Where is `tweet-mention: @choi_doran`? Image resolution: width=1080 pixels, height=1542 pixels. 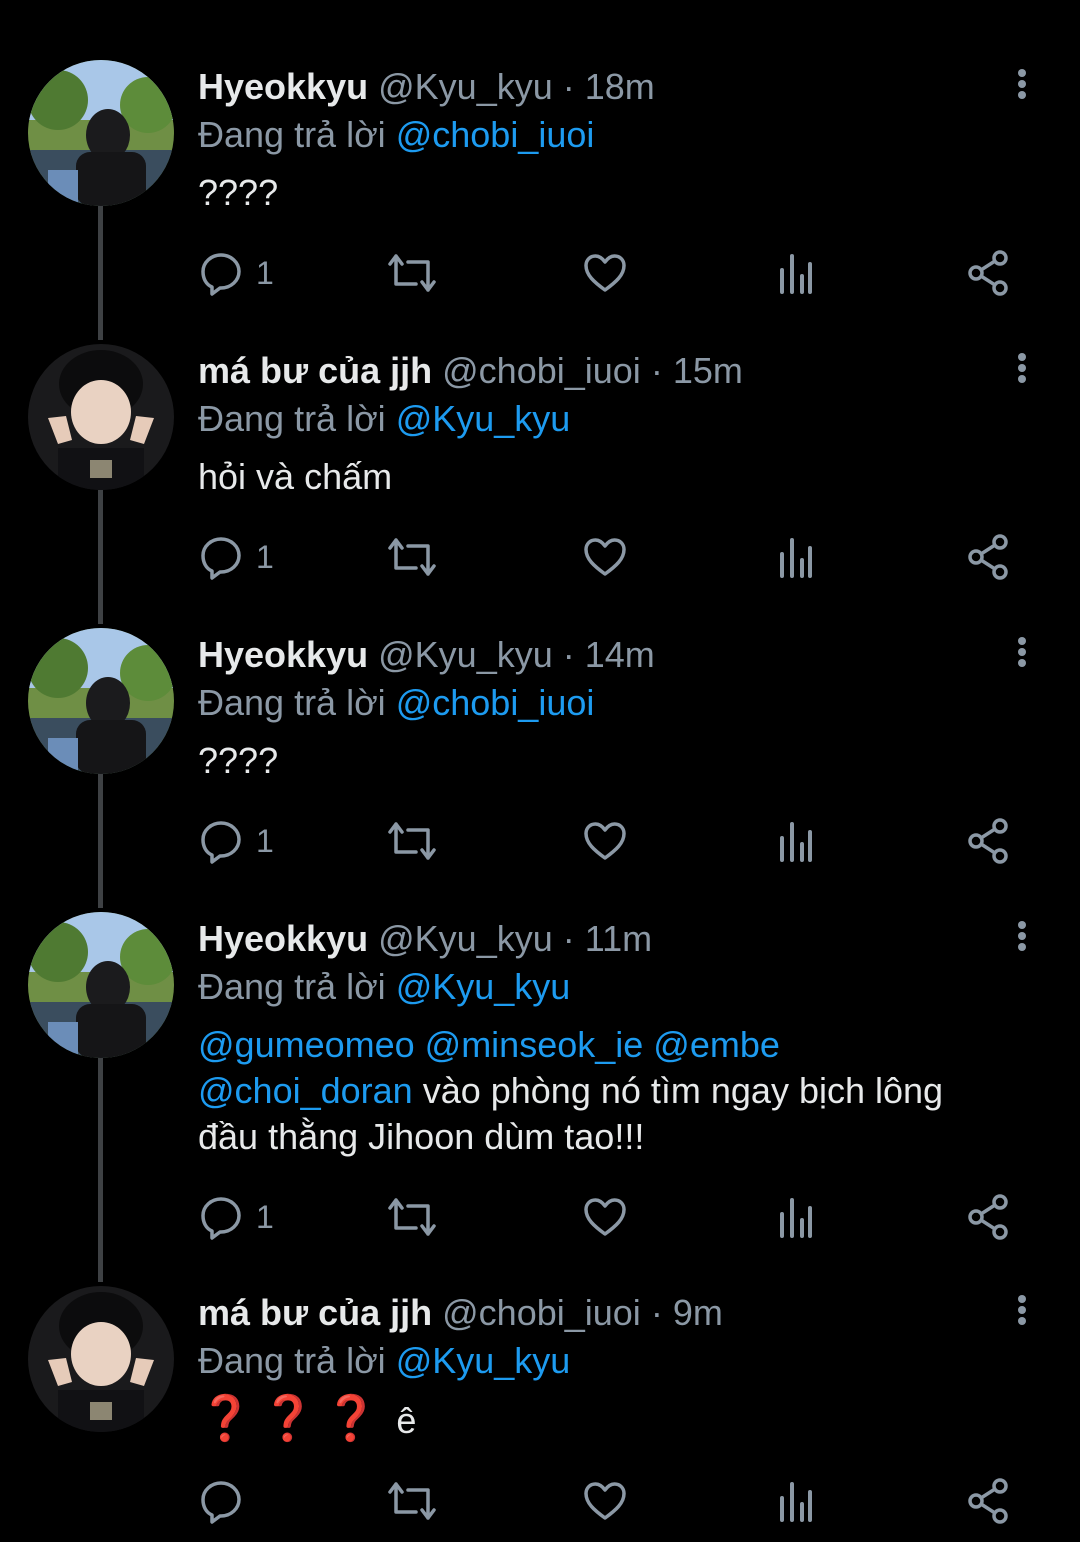 tweet-mention: @choi_doran is located at coordinates (305, 1090).